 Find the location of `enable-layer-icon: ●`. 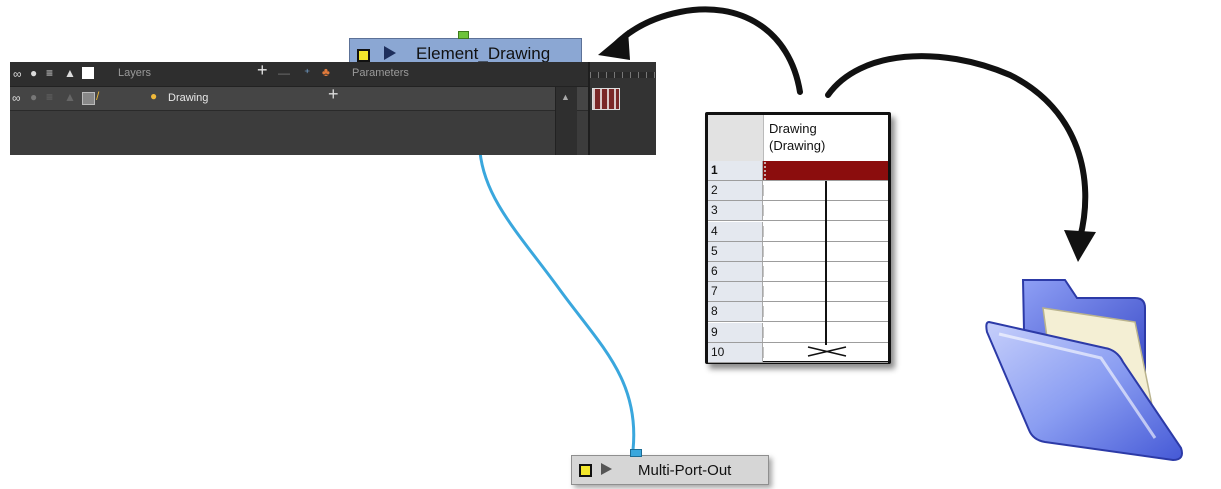

enable-layer-icon: ● is located at coordinates (33, 97).